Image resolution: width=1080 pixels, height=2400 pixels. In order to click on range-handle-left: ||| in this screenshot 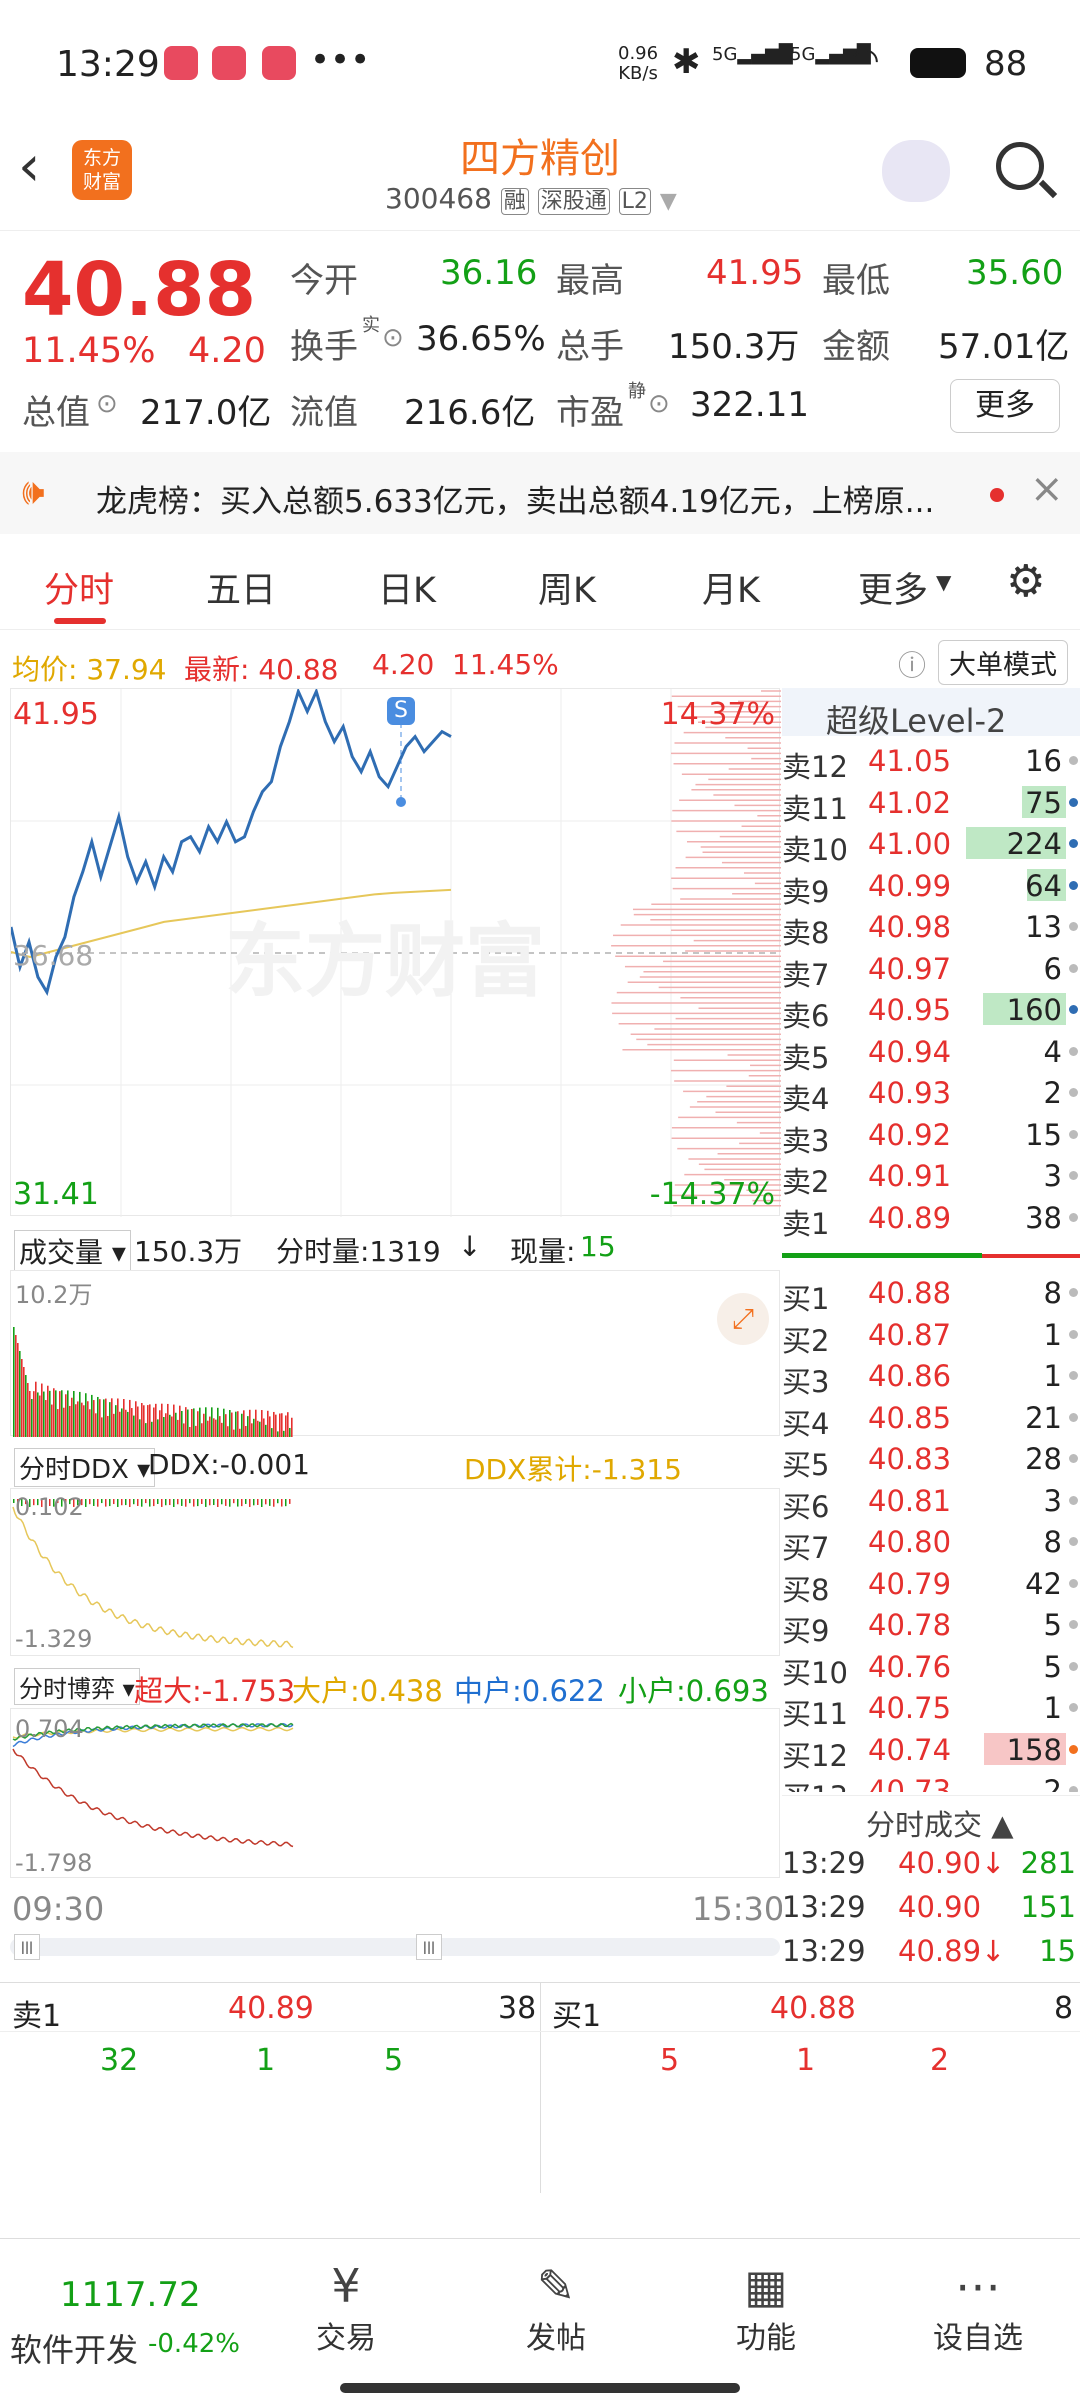, I will do `click(27, 1947)`.